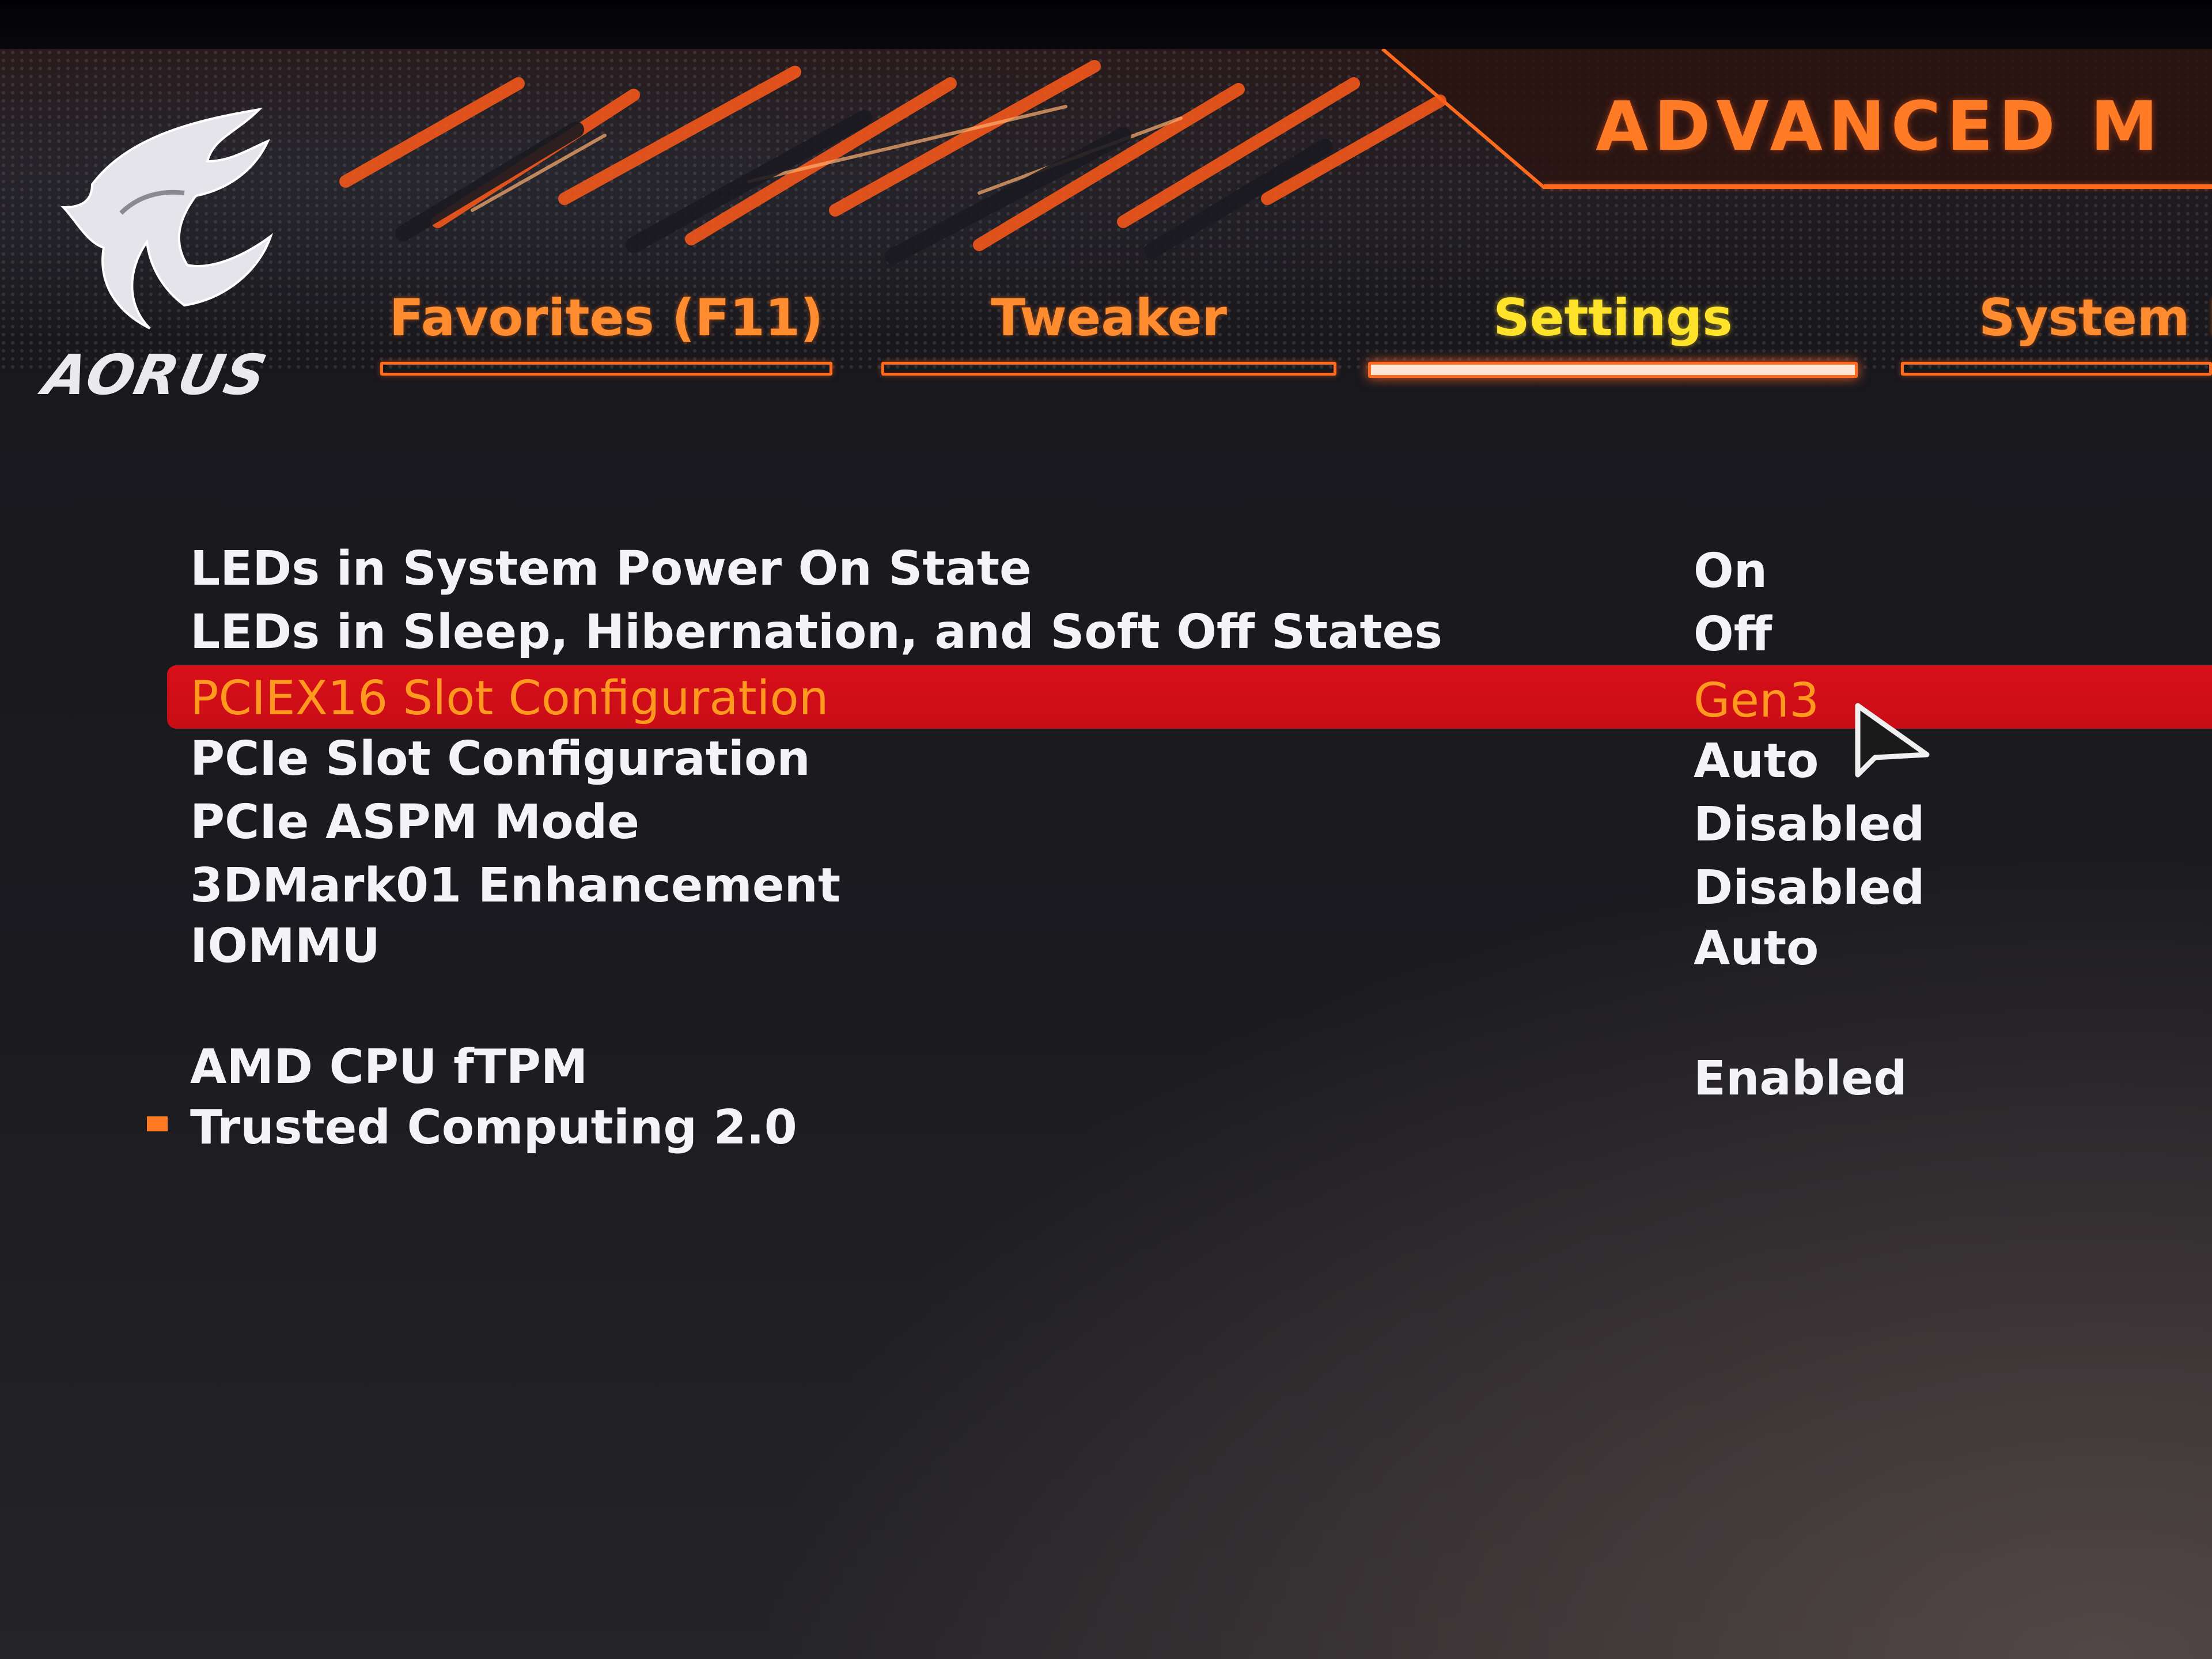 The width and height of the screenshot is (2212, 1659). What do you see at coordinates (155, 375) in the screenshot?
I see `logo-text: AORUS` at bounding box center [155, 375].